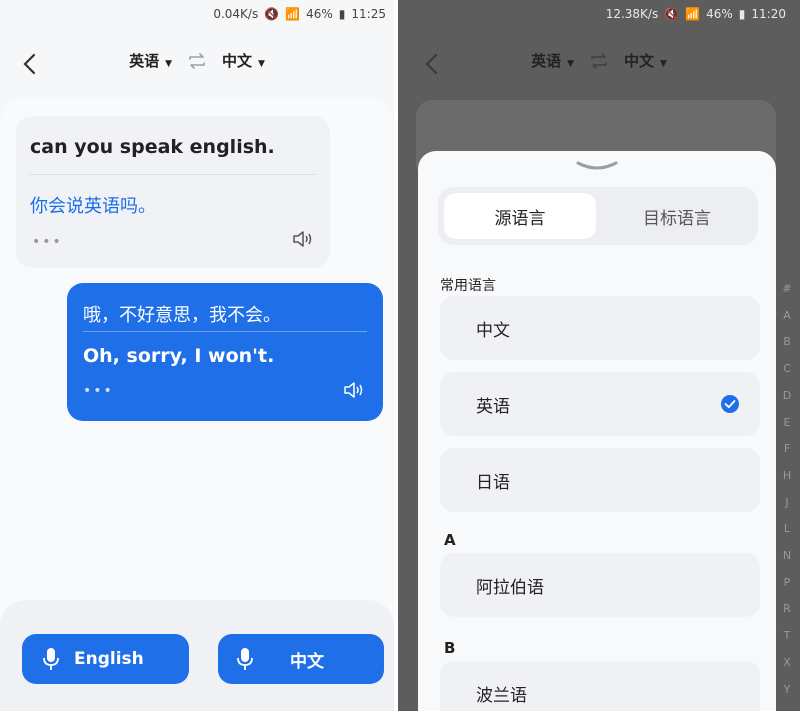 Image resolution: width=800 pixels, height=711 pixels. Describe the element at coordinates (152, 147) in the screenshot. I see `message-source-text: can you speak english.` at that location.